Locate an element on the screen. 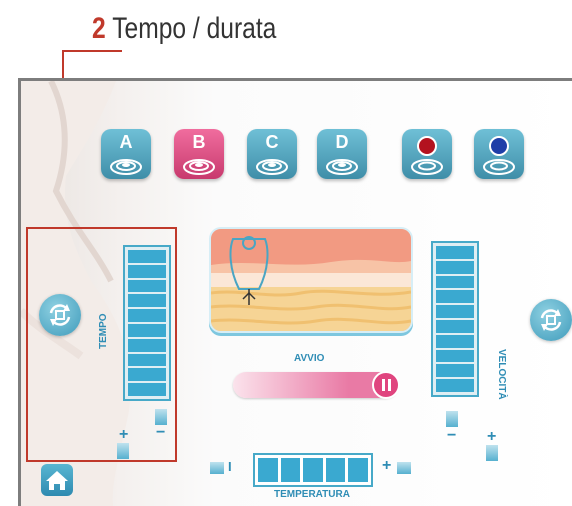 The height and width of the screenshot is (506, 572). rotate-cycle-icon is located at coordinates (551, 320).